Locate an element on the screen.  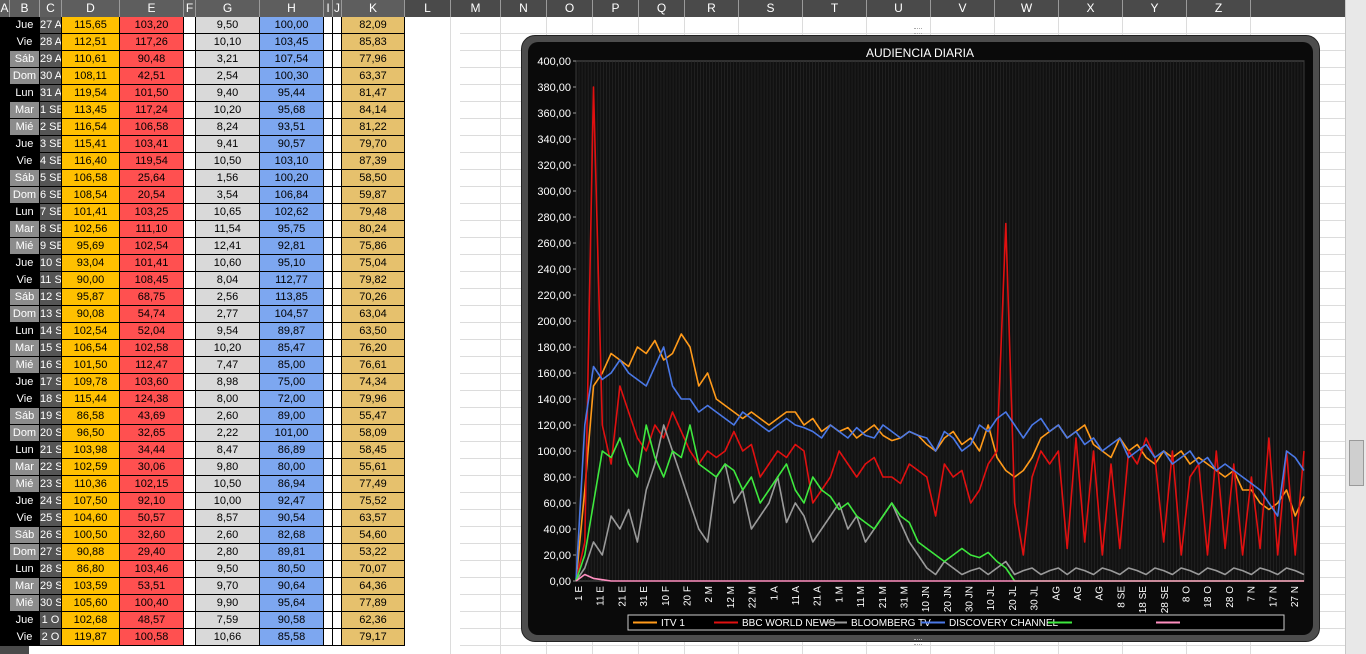
column-header-x: X is located at coordinates (1091, 8).